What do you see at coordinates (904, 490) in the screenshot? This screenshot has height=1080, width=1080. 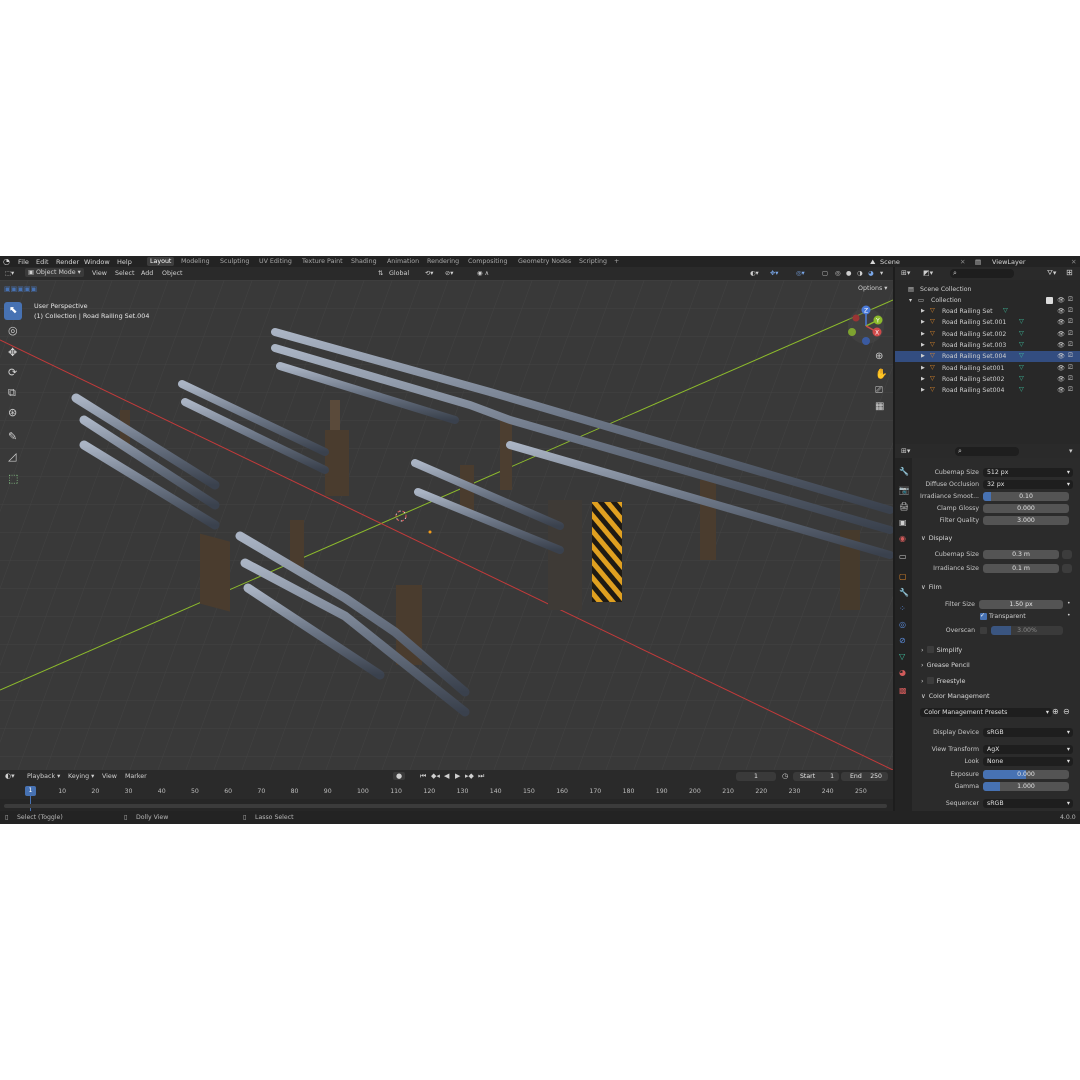 I see `render-tab-icon: 📷` at bounding box center [904, 490].